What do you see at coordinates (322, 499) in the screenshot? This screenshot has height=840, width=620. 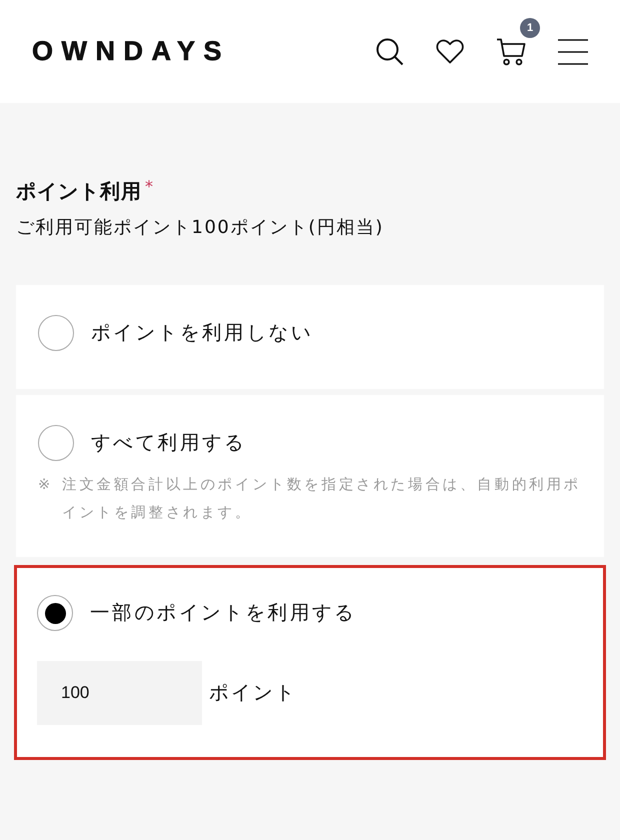 I see `note-text: 注文金額合計以上のポイント数を指定された場合は、自動的利用ポイントを調整されます。` at bounding box center [322, 499].